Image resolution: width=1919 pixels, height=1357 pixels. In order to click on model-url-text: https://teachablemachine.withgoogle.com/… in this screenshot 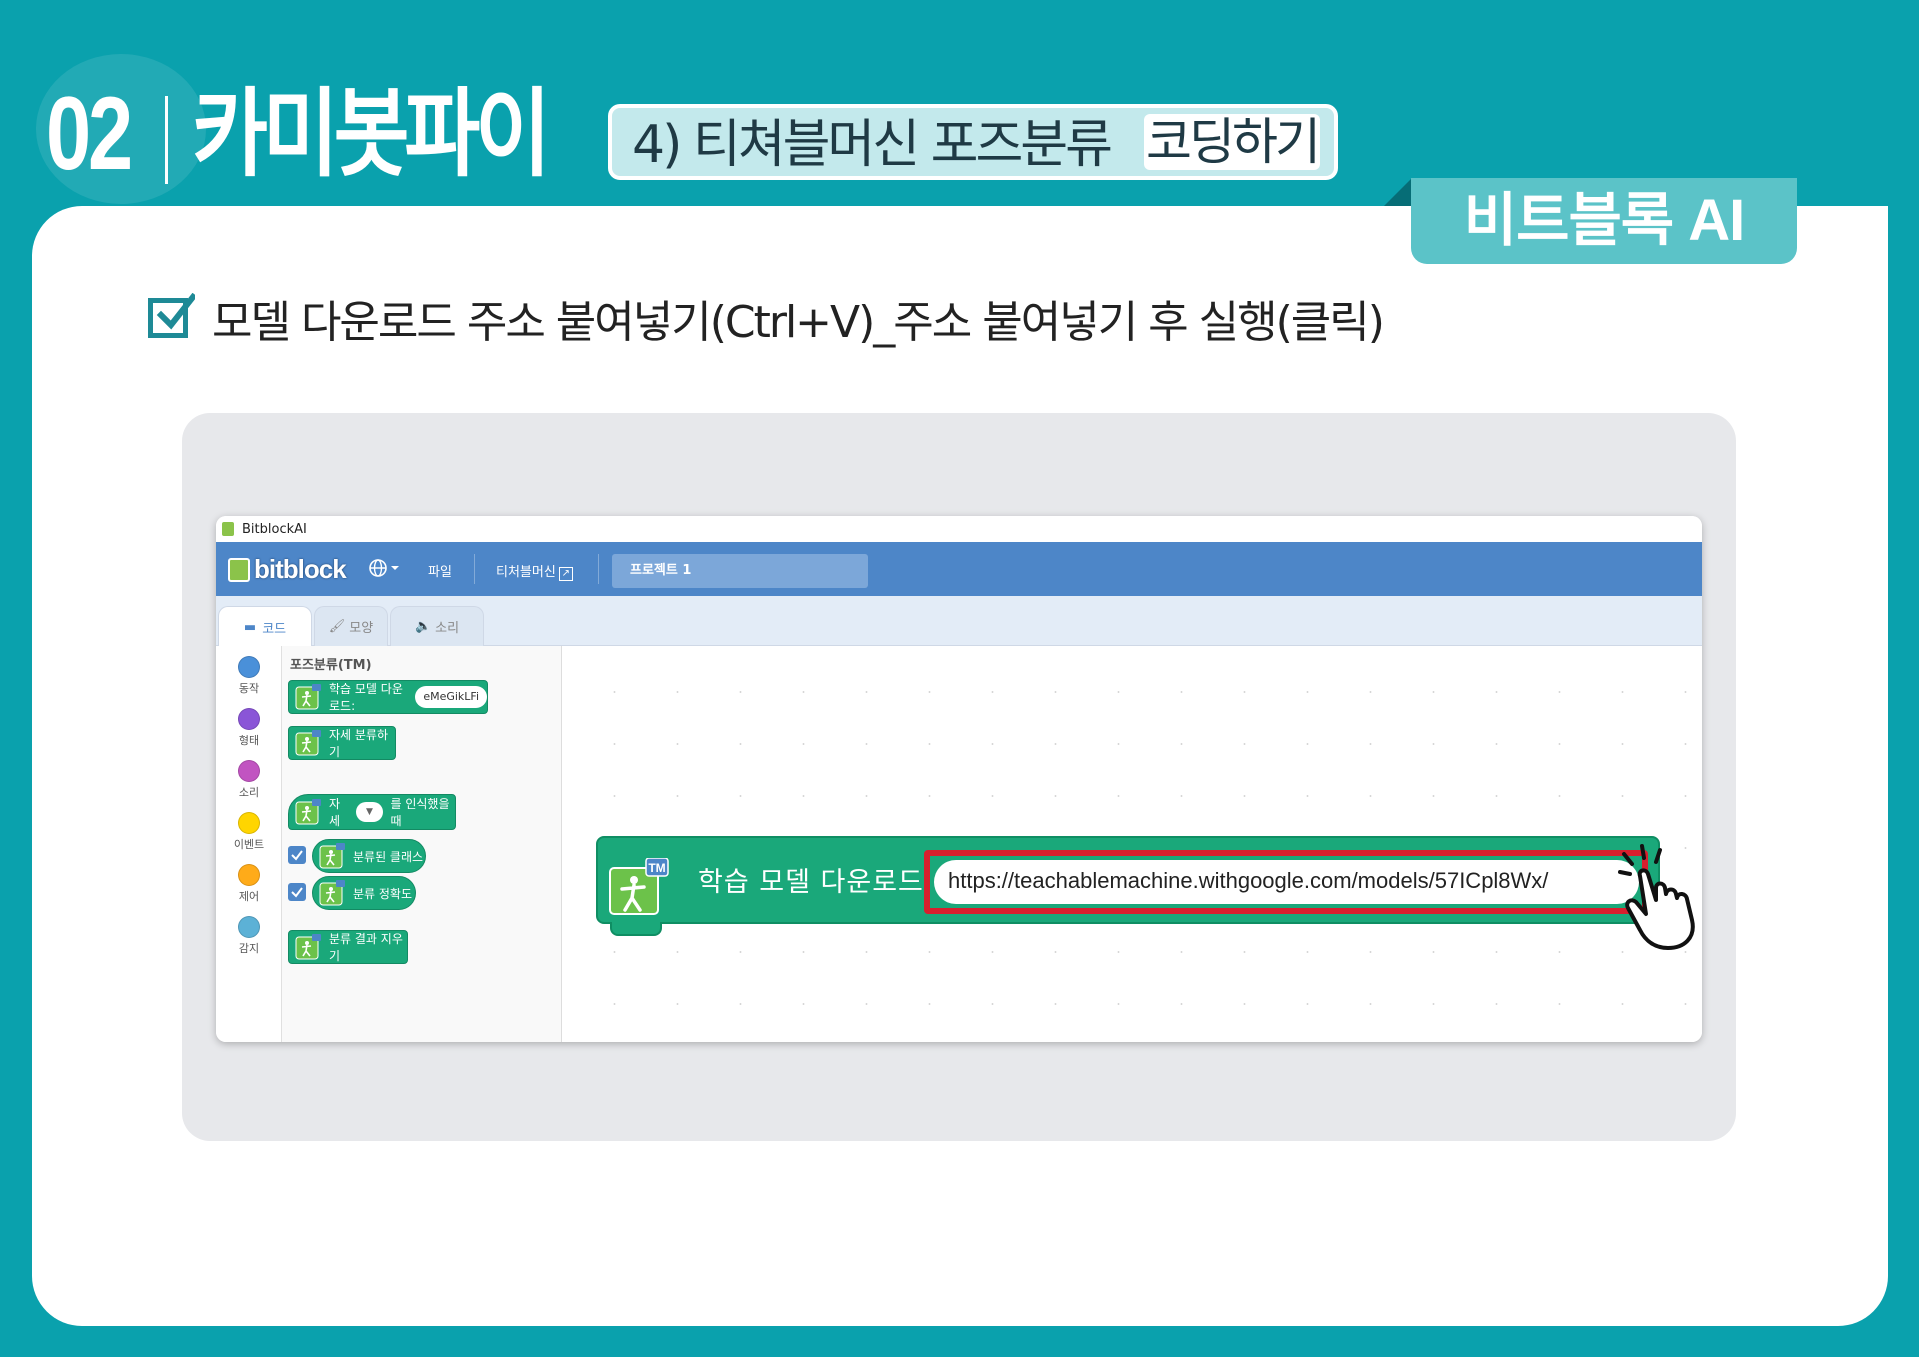, I will do `click(1248, 880)`.